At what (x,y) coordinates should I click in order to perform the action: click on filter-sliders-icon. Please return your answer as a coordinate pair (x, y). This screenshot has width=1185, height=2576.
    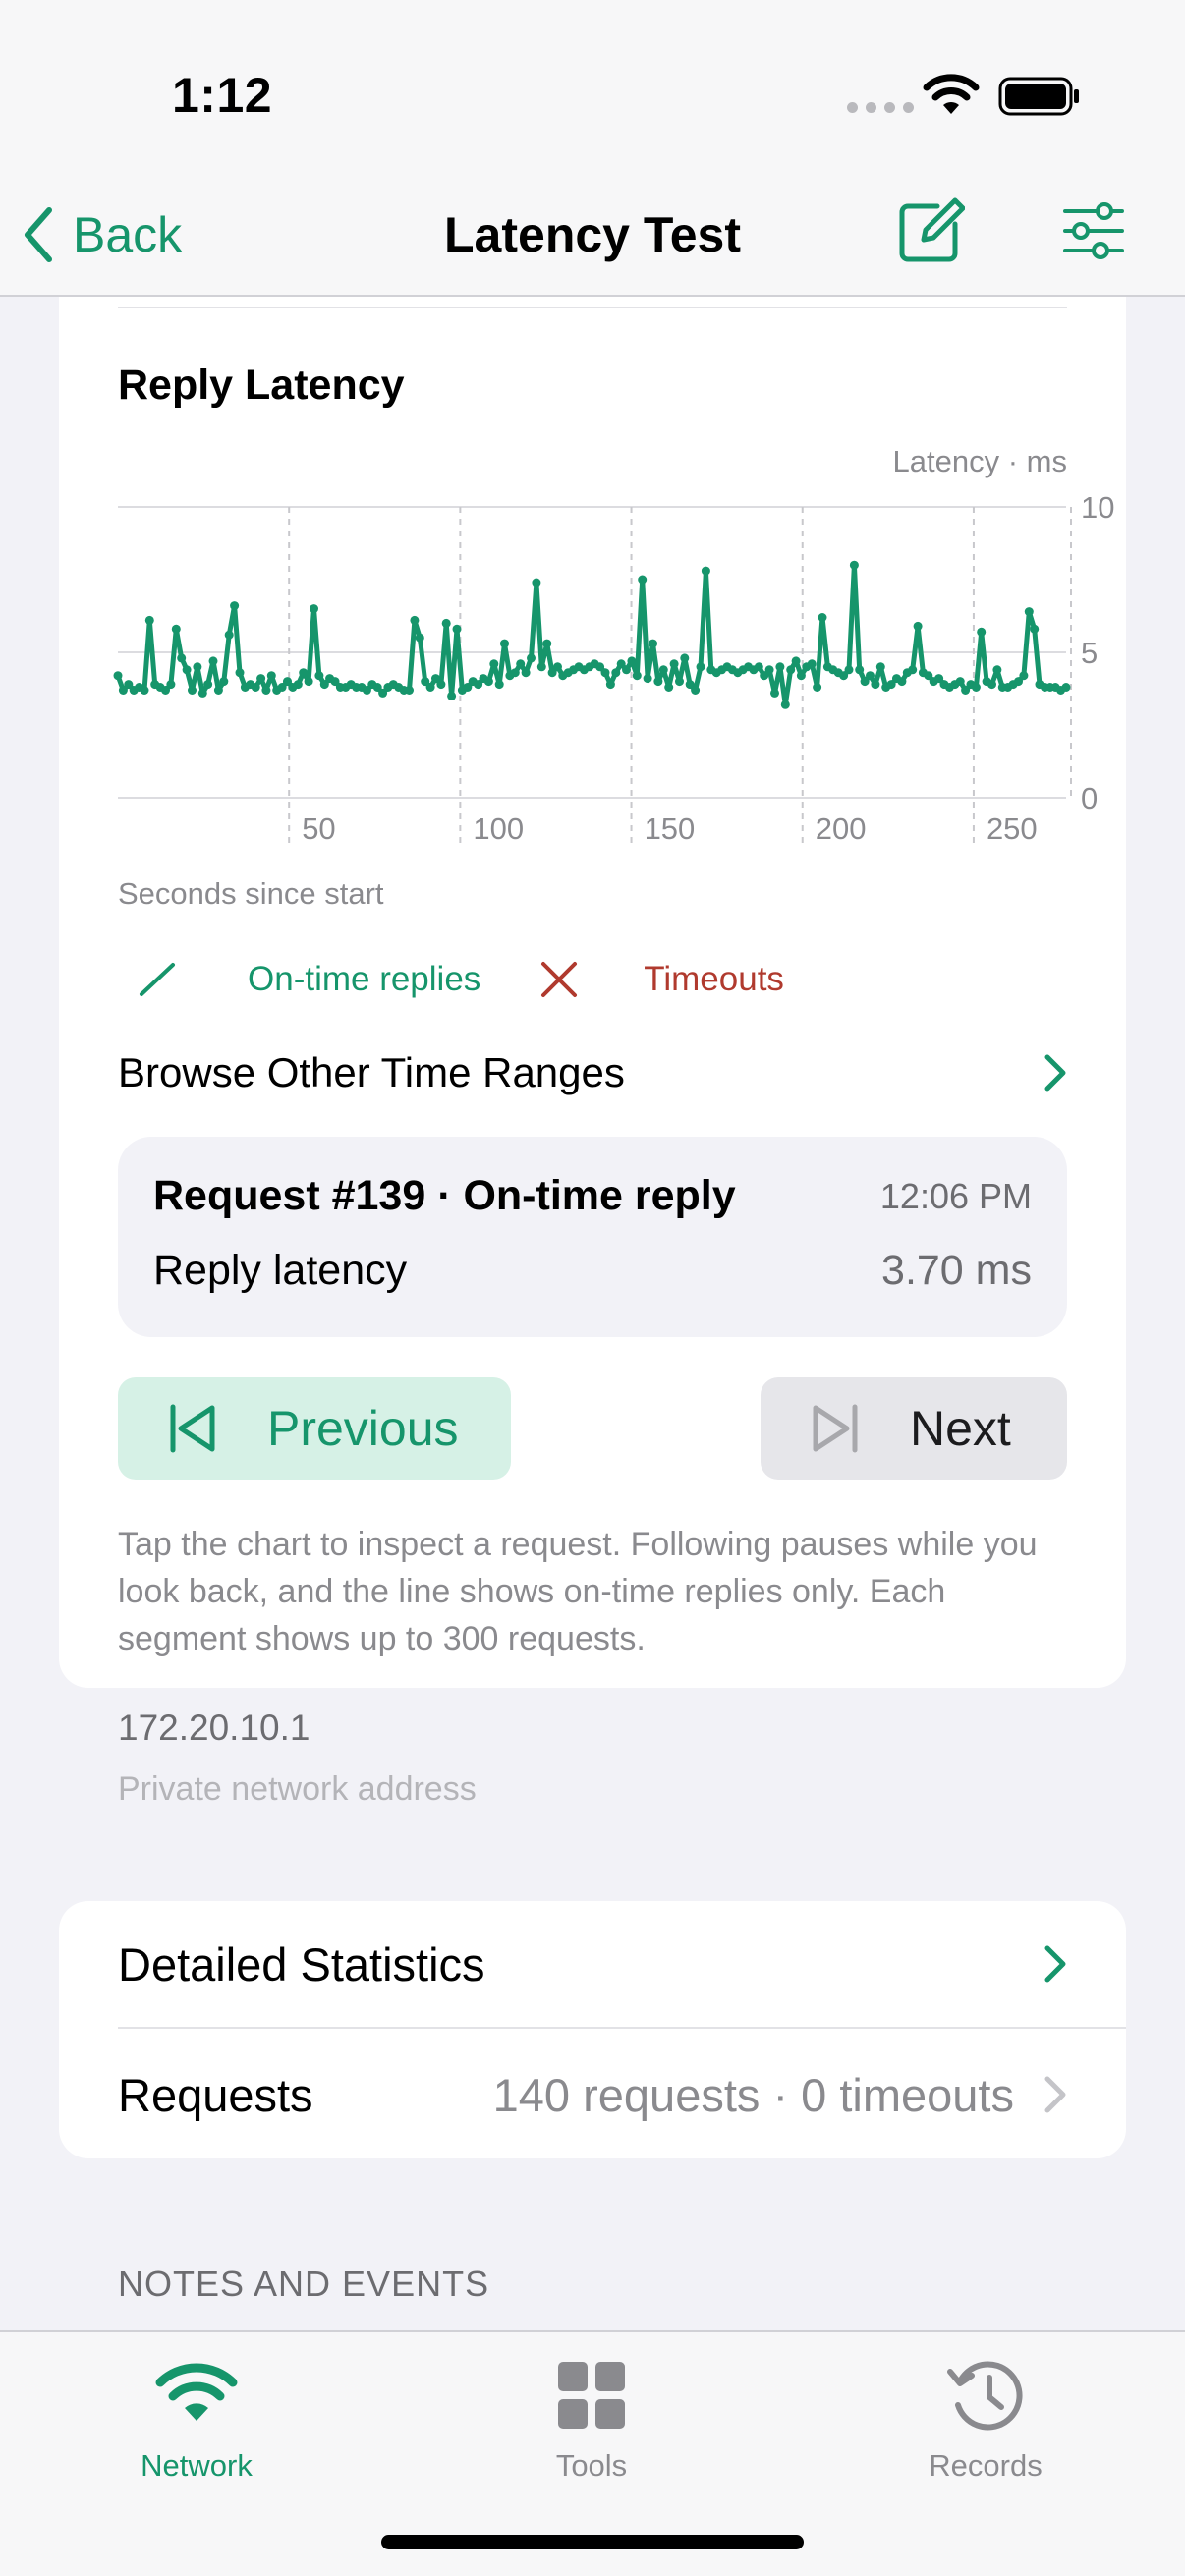
    Looking at the image, I should click on (1093, 230).